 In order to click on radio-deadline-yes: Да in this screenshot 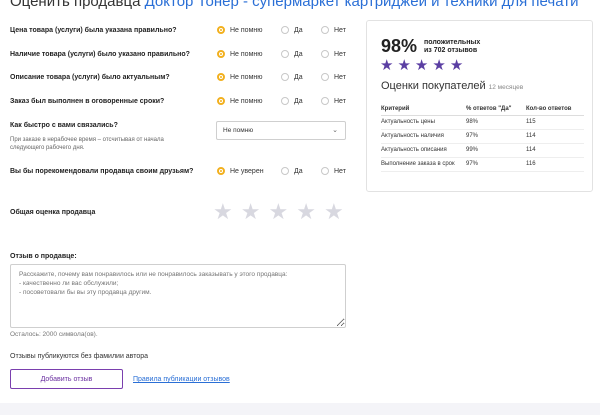, I will do `click(292, 101)`.